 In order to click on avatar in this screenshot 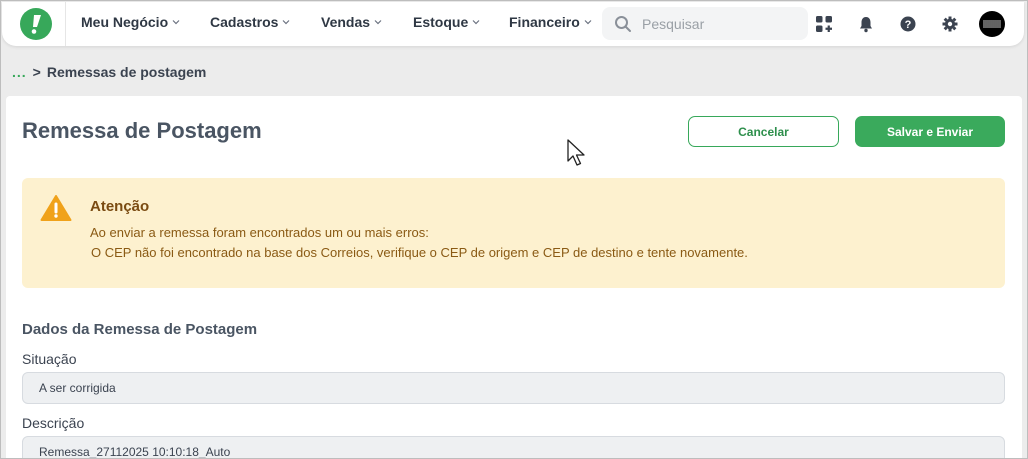, I will do `click(992, 24)`.